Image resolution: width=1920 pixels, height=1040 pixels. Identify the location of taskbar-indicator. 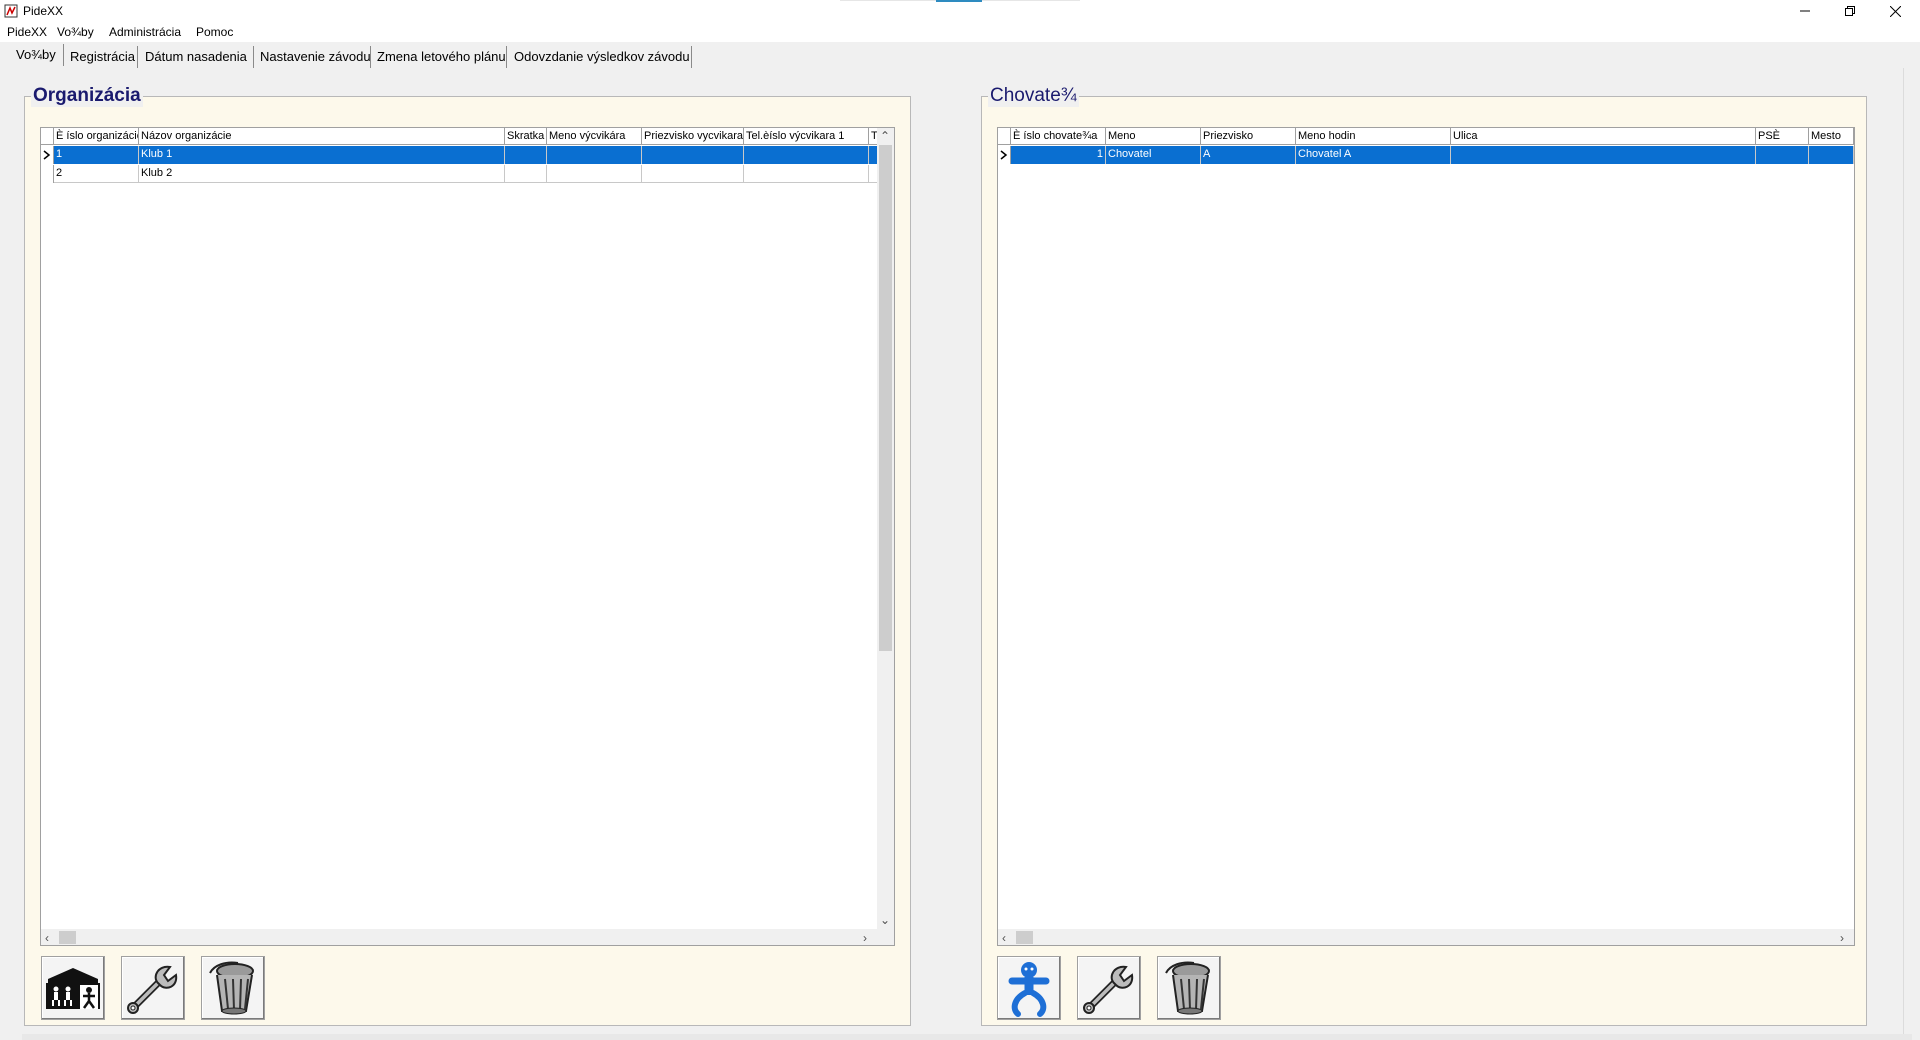
(960, 1).